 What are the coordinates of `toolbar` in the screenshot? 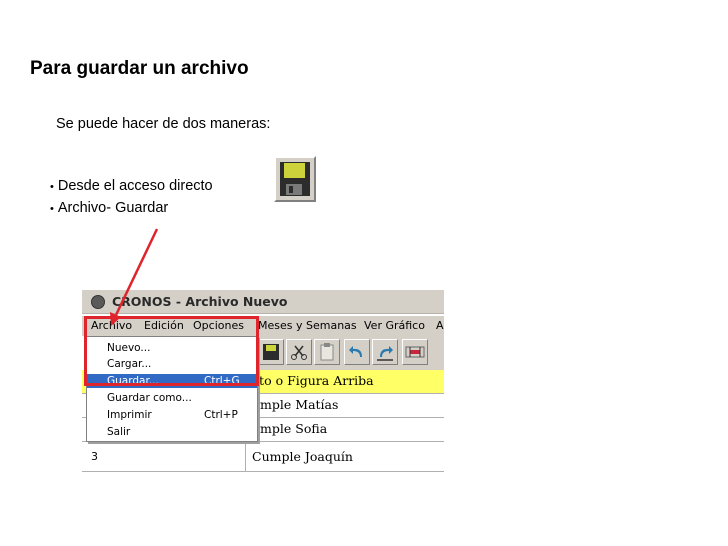 It's located at (348, 353).